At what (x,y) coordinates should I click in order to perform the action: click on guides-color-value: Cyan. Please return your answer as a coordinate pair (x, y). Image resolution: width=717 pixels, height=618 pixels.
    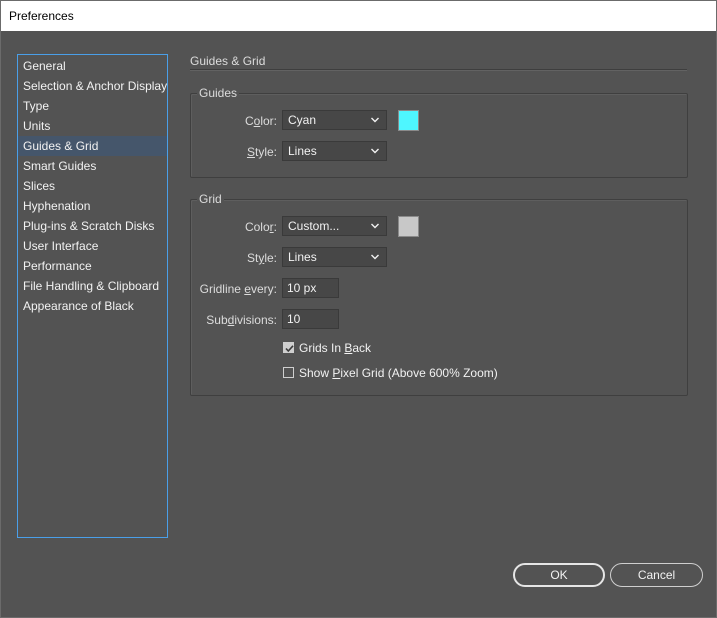
    Looking at the image, I should click on (302, 120).